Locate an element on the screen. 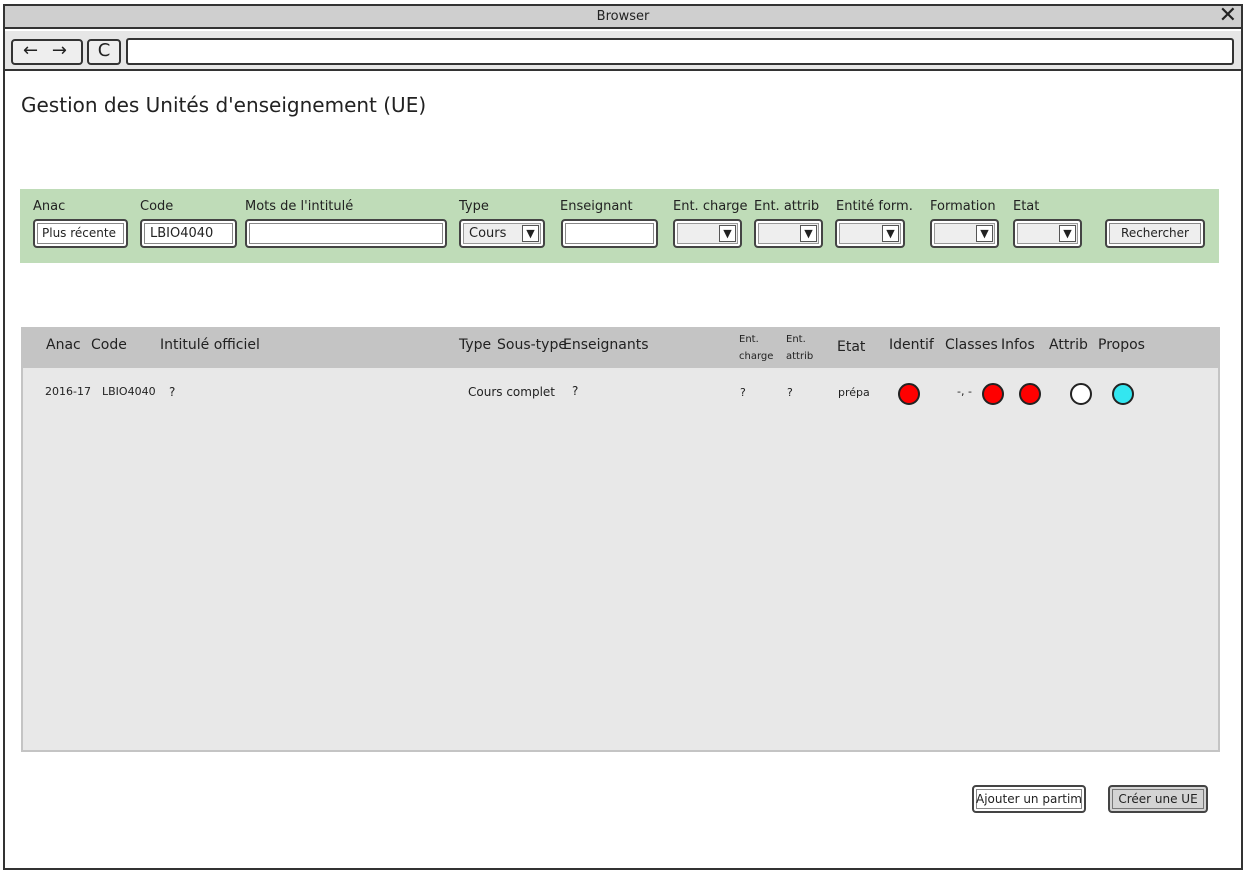 The image size is (1248, 874). formation-select: ▼ is located at coordinates (964, 233).